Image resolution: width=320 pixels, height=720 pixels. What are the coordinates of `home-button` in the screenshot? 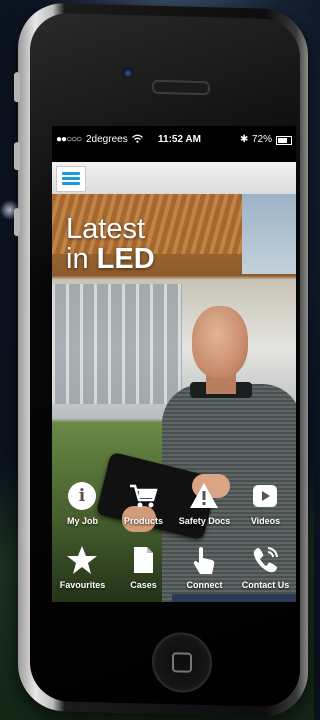 It's located at (182, 662).